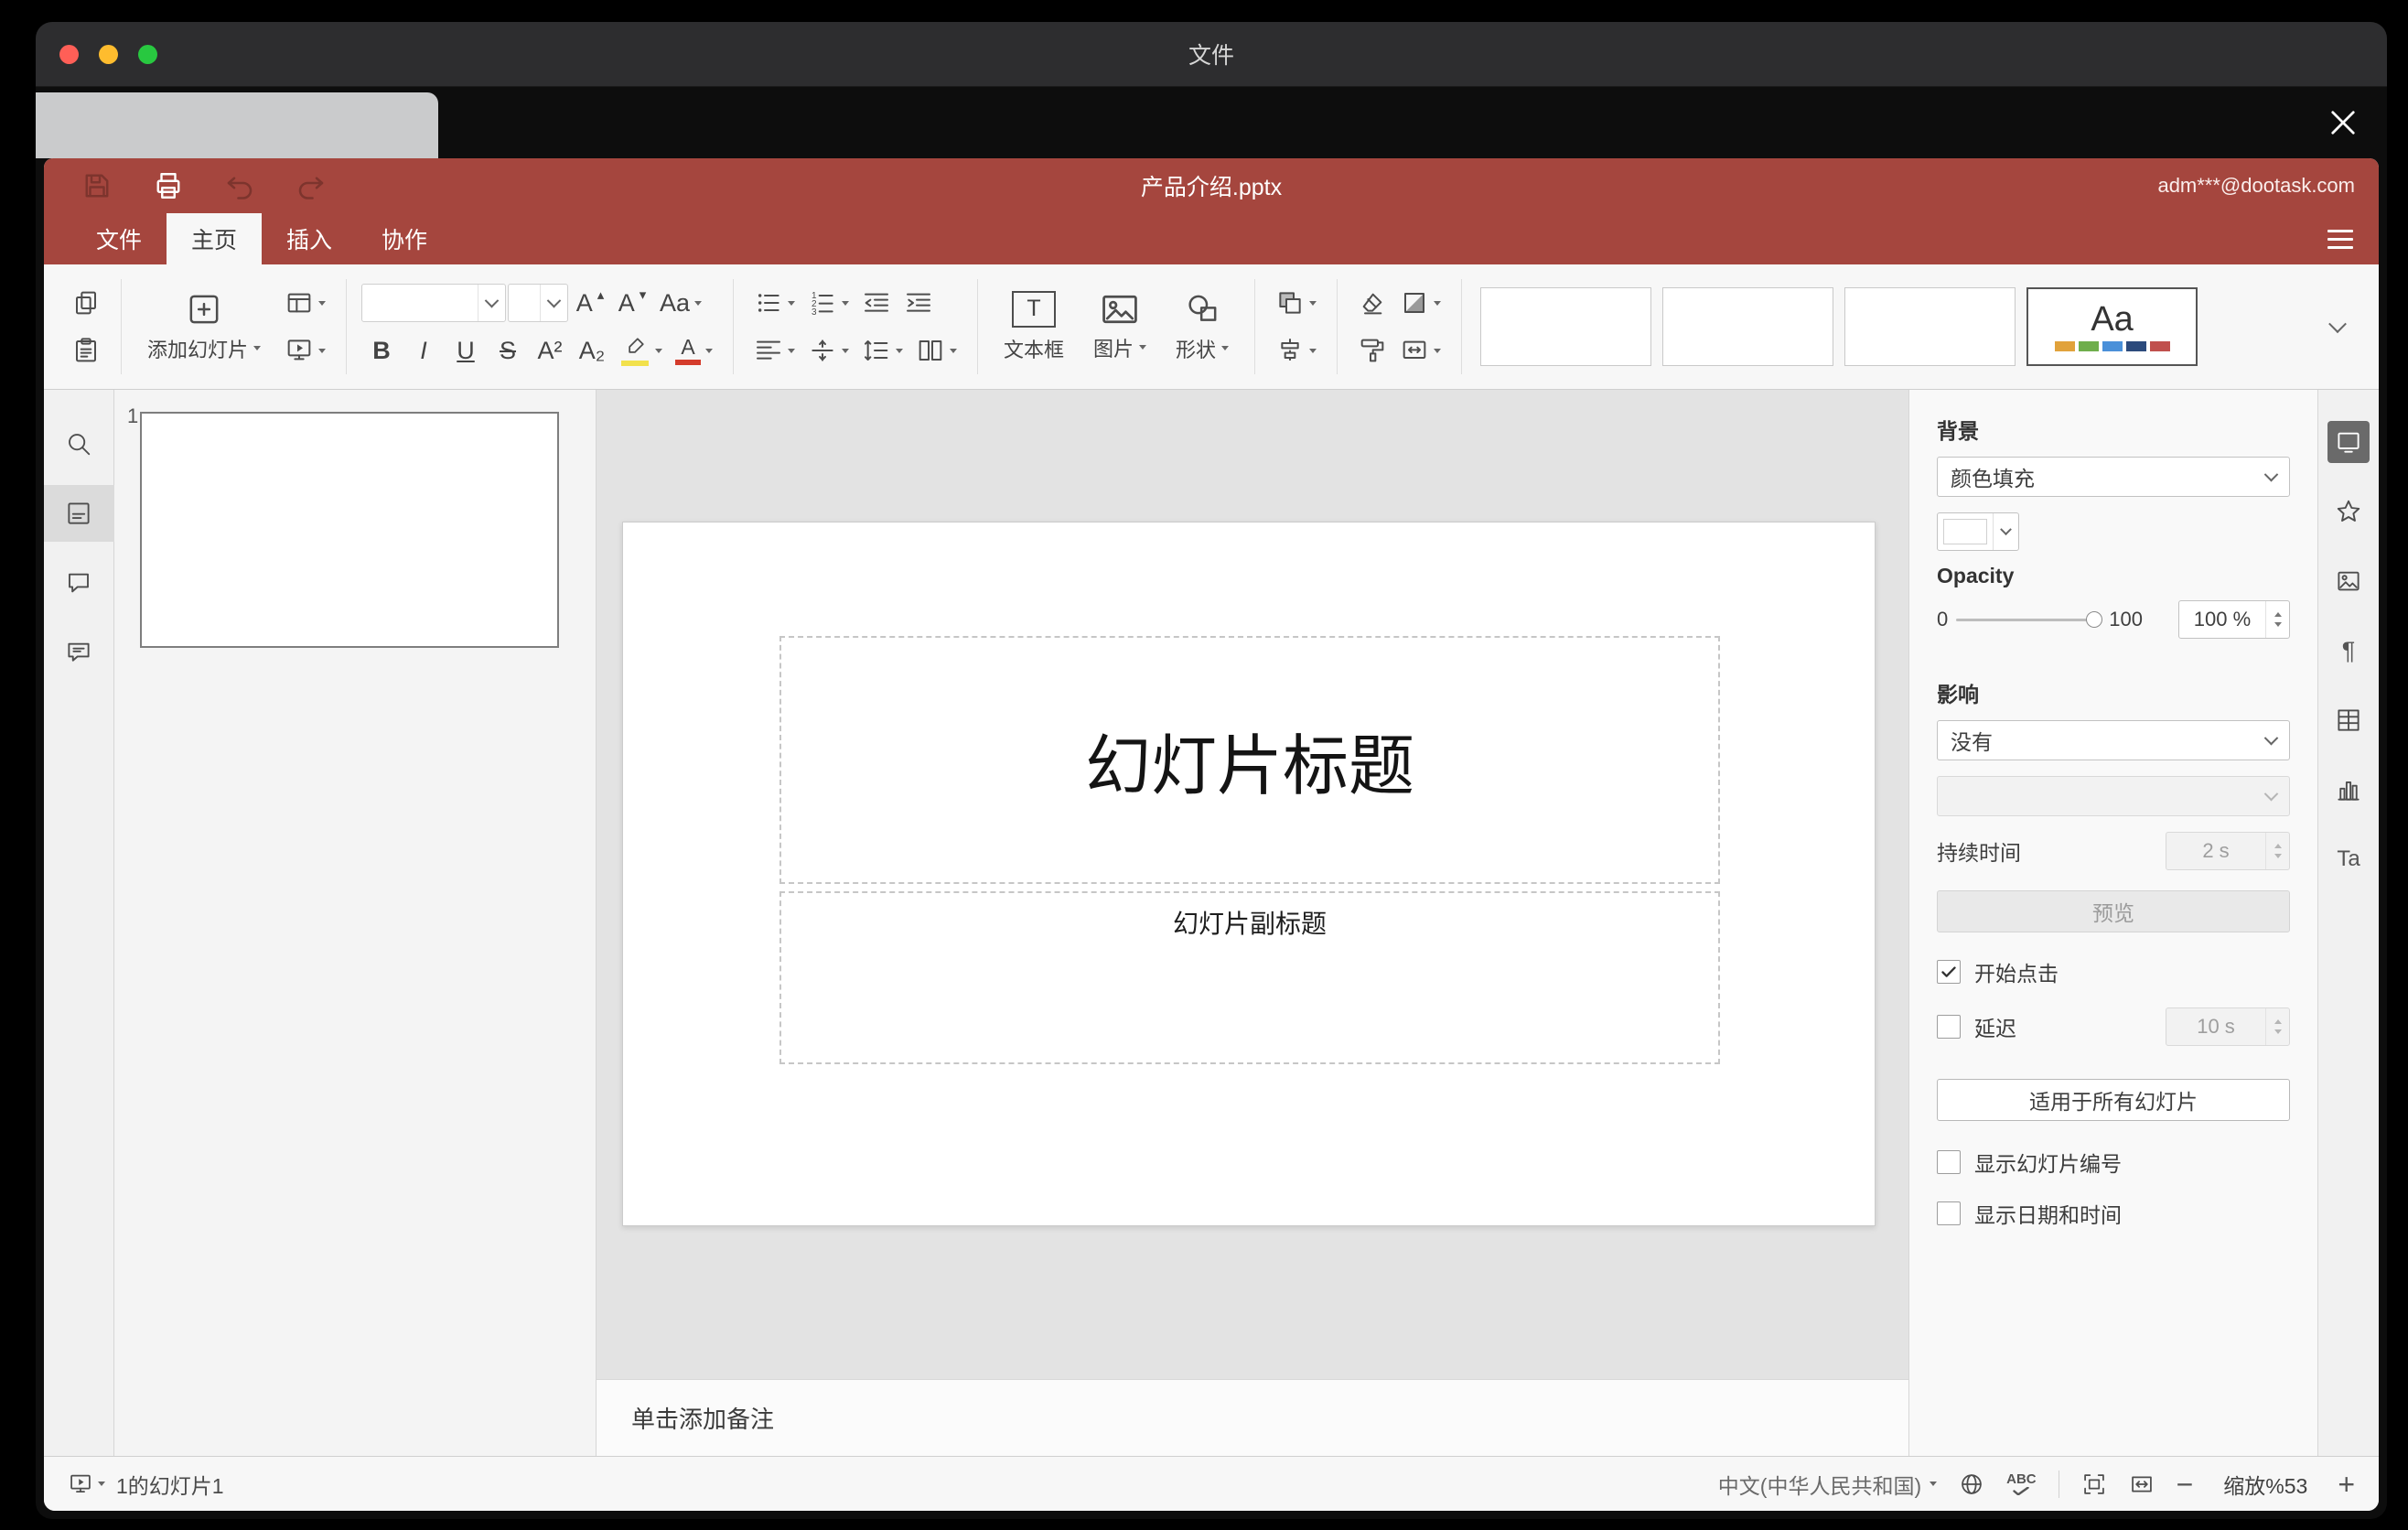  I want to click on show-date-time-checkbox: 显示日期和时间, so click(2113, 1213).